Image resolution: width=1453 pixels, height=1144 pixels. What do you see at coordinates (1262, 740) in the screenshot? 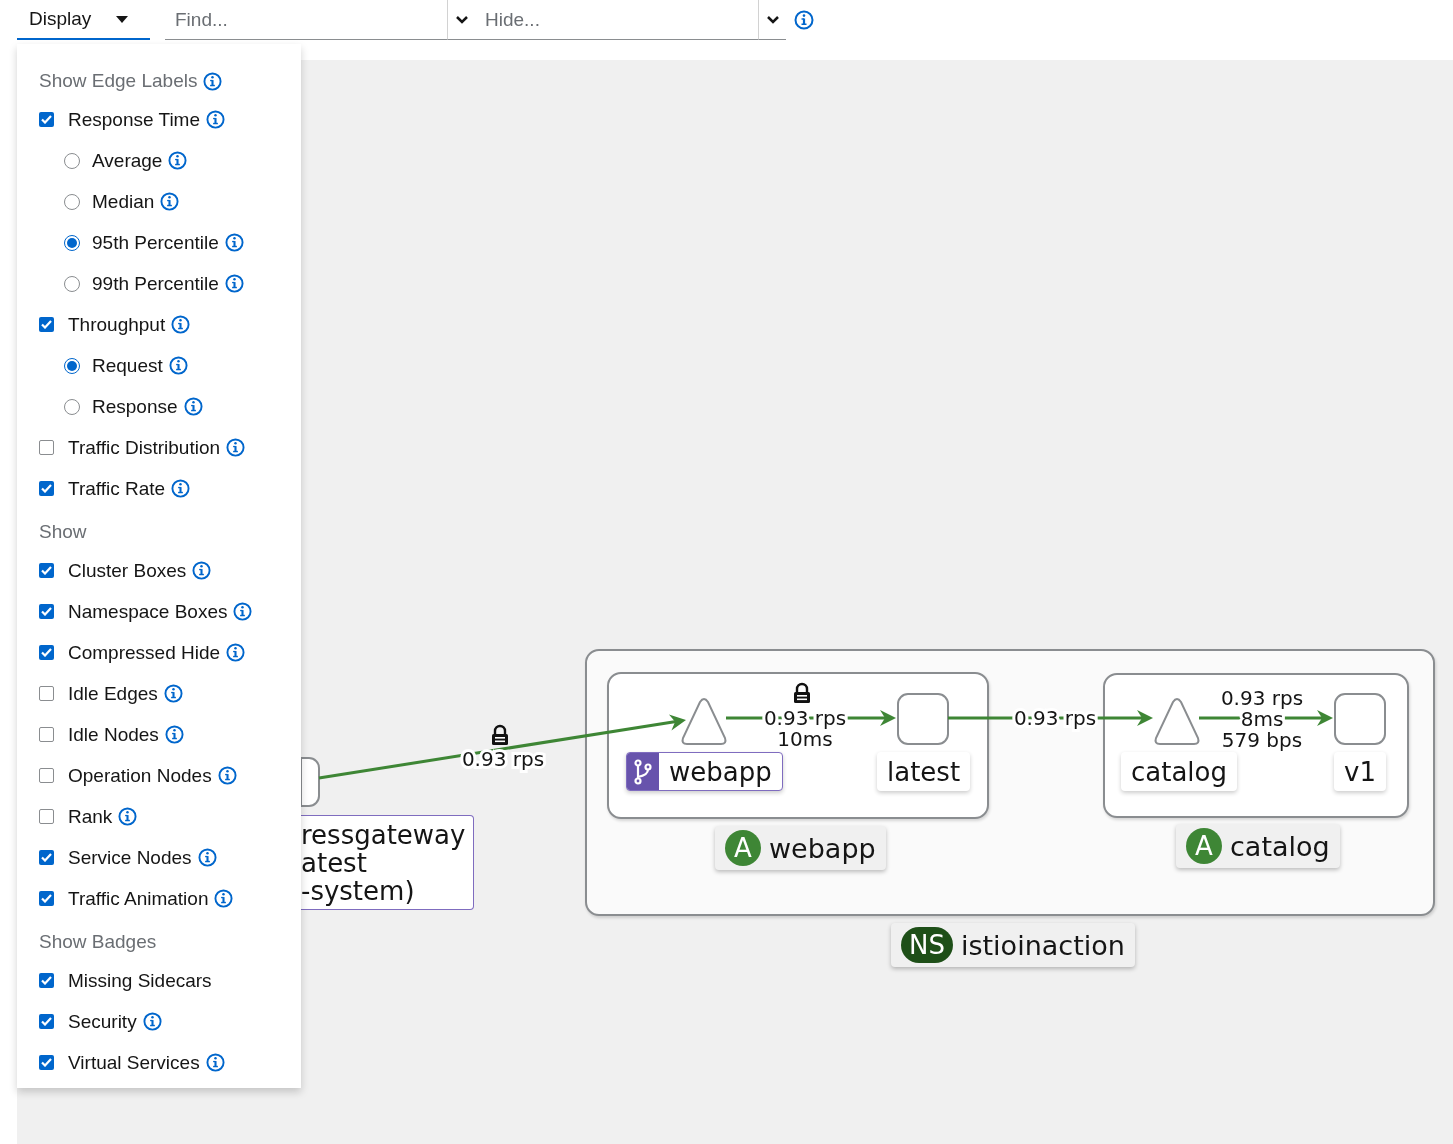
I see `edge-label: 579 bps` at bounding box center [1262, 740].